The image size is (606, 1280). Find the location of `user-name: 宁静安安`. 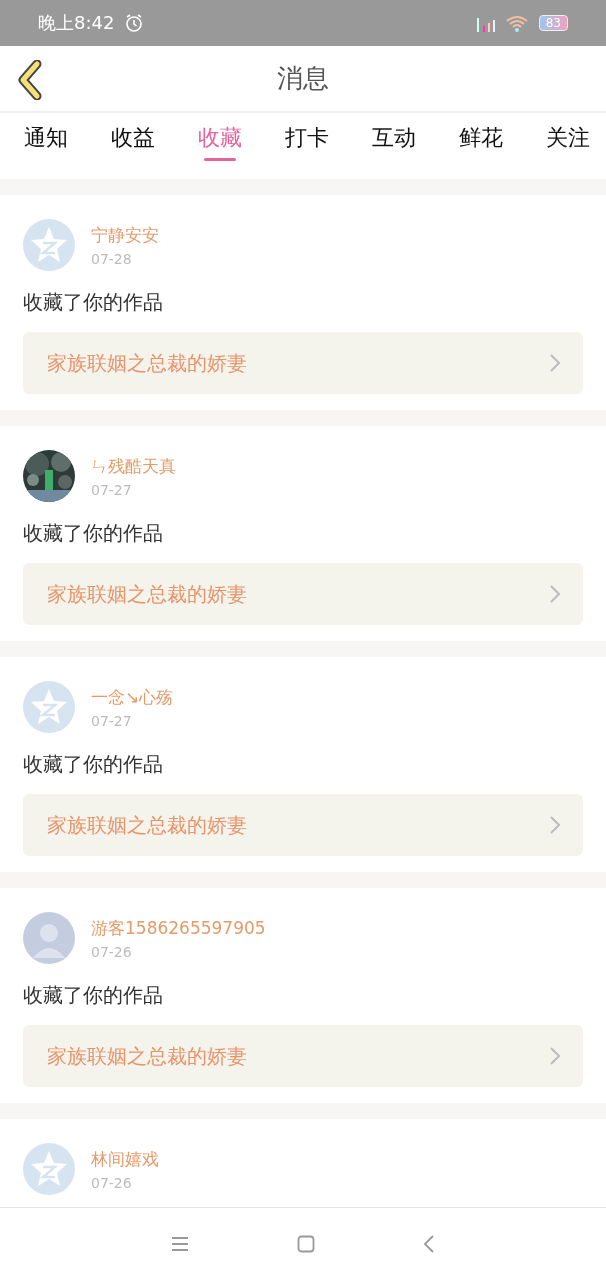

user-name: 宁静安安 is located at coordinates (125, 235).